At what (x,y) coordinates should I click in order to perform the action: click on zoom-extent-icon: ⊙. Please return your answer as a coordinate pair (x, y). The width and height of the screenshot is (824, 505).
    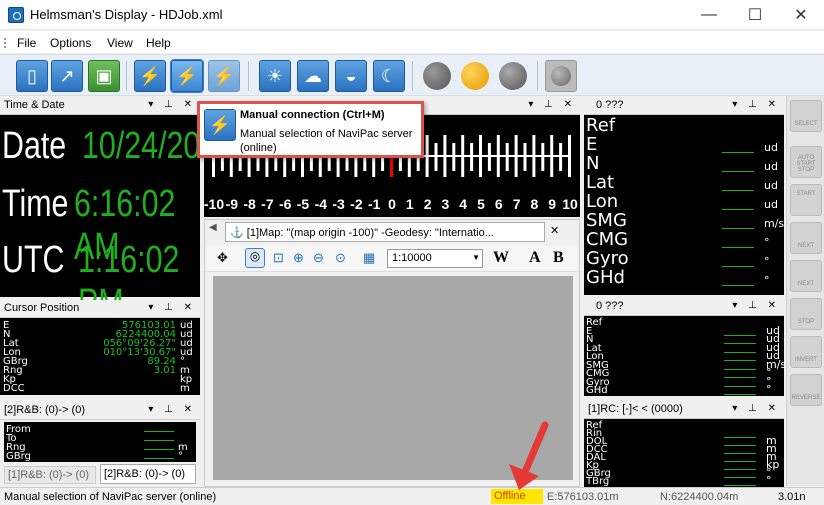
    Looking at the image, I should click on (340, 258).